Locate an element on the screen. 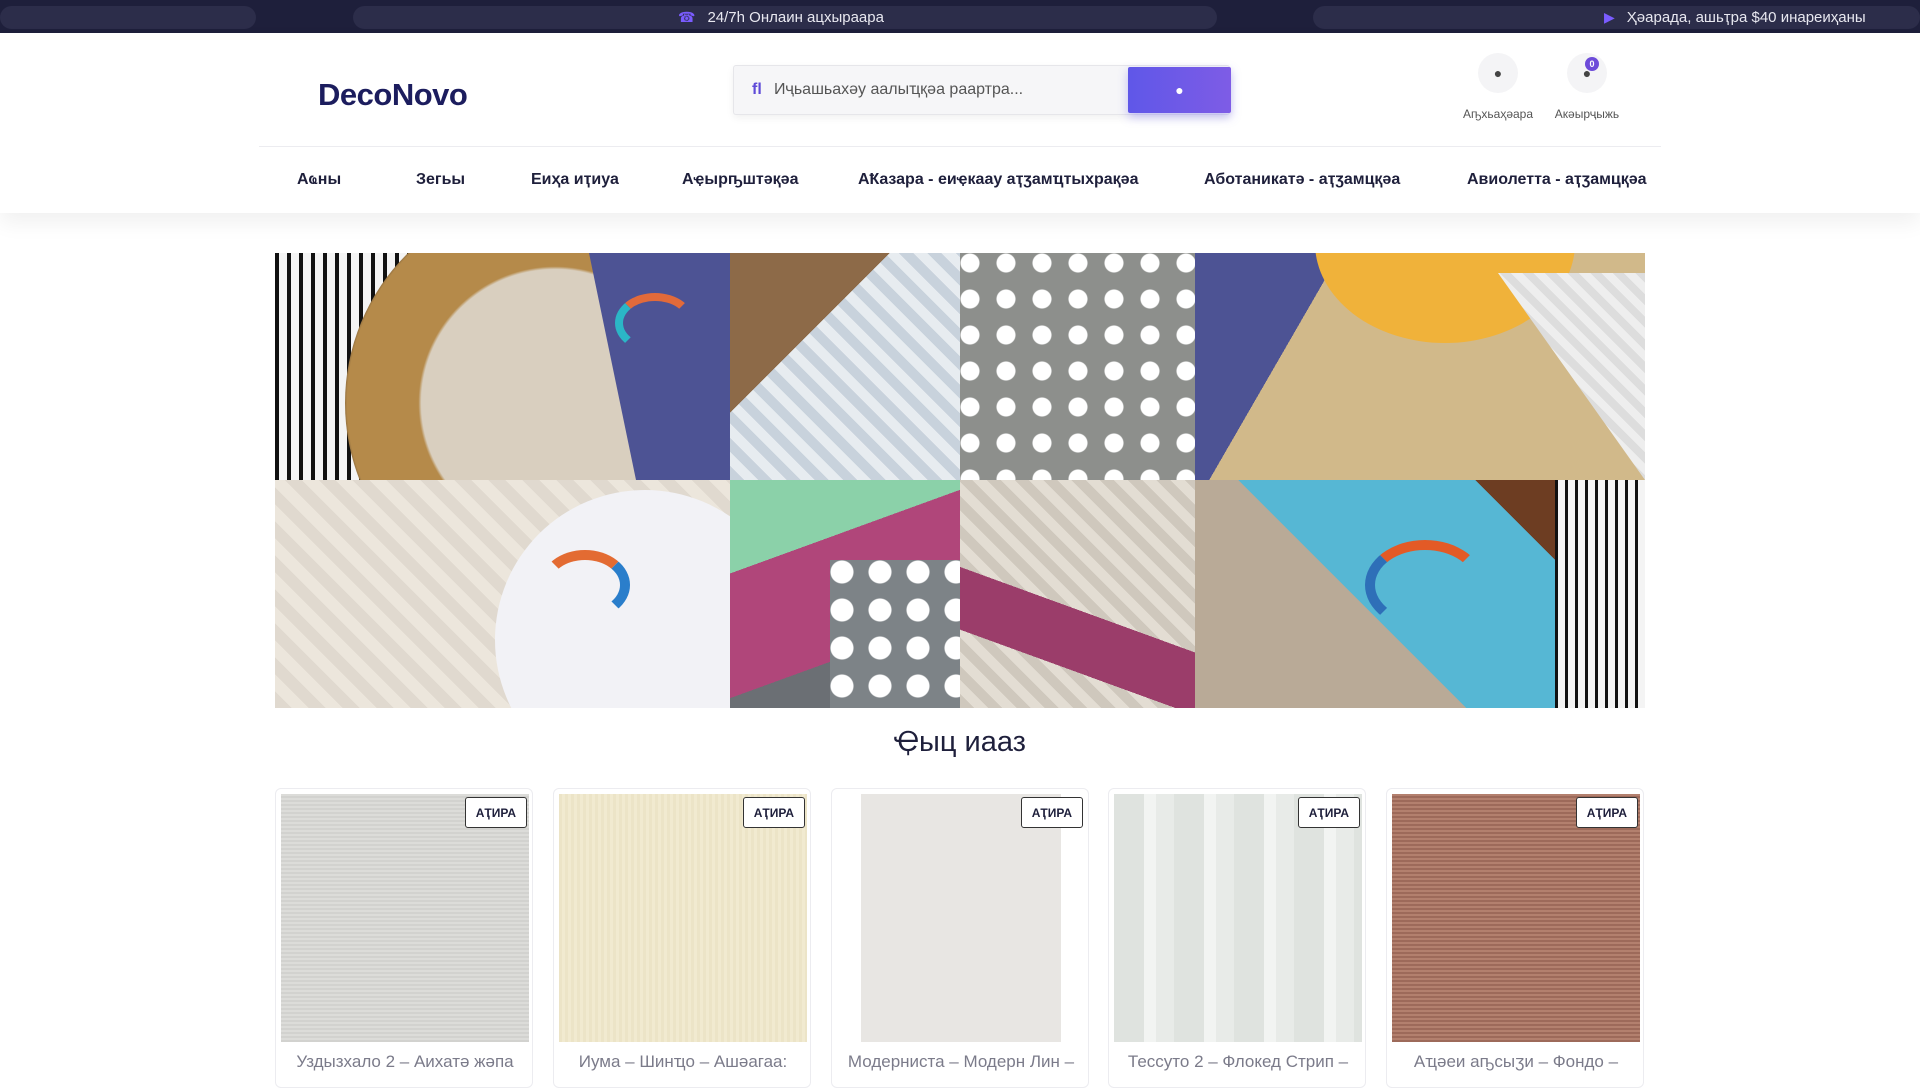  nav-item-botanical: Аботаникатә - аҭӡамцқәа is located at coordinates (1302, 180).